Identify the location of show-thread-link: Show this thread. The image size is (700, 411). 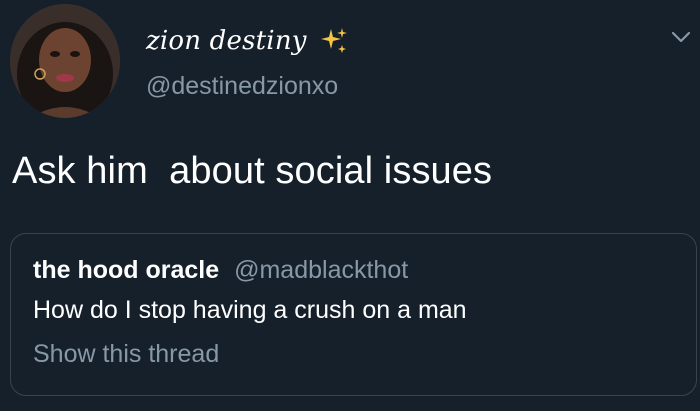
(126, 354).